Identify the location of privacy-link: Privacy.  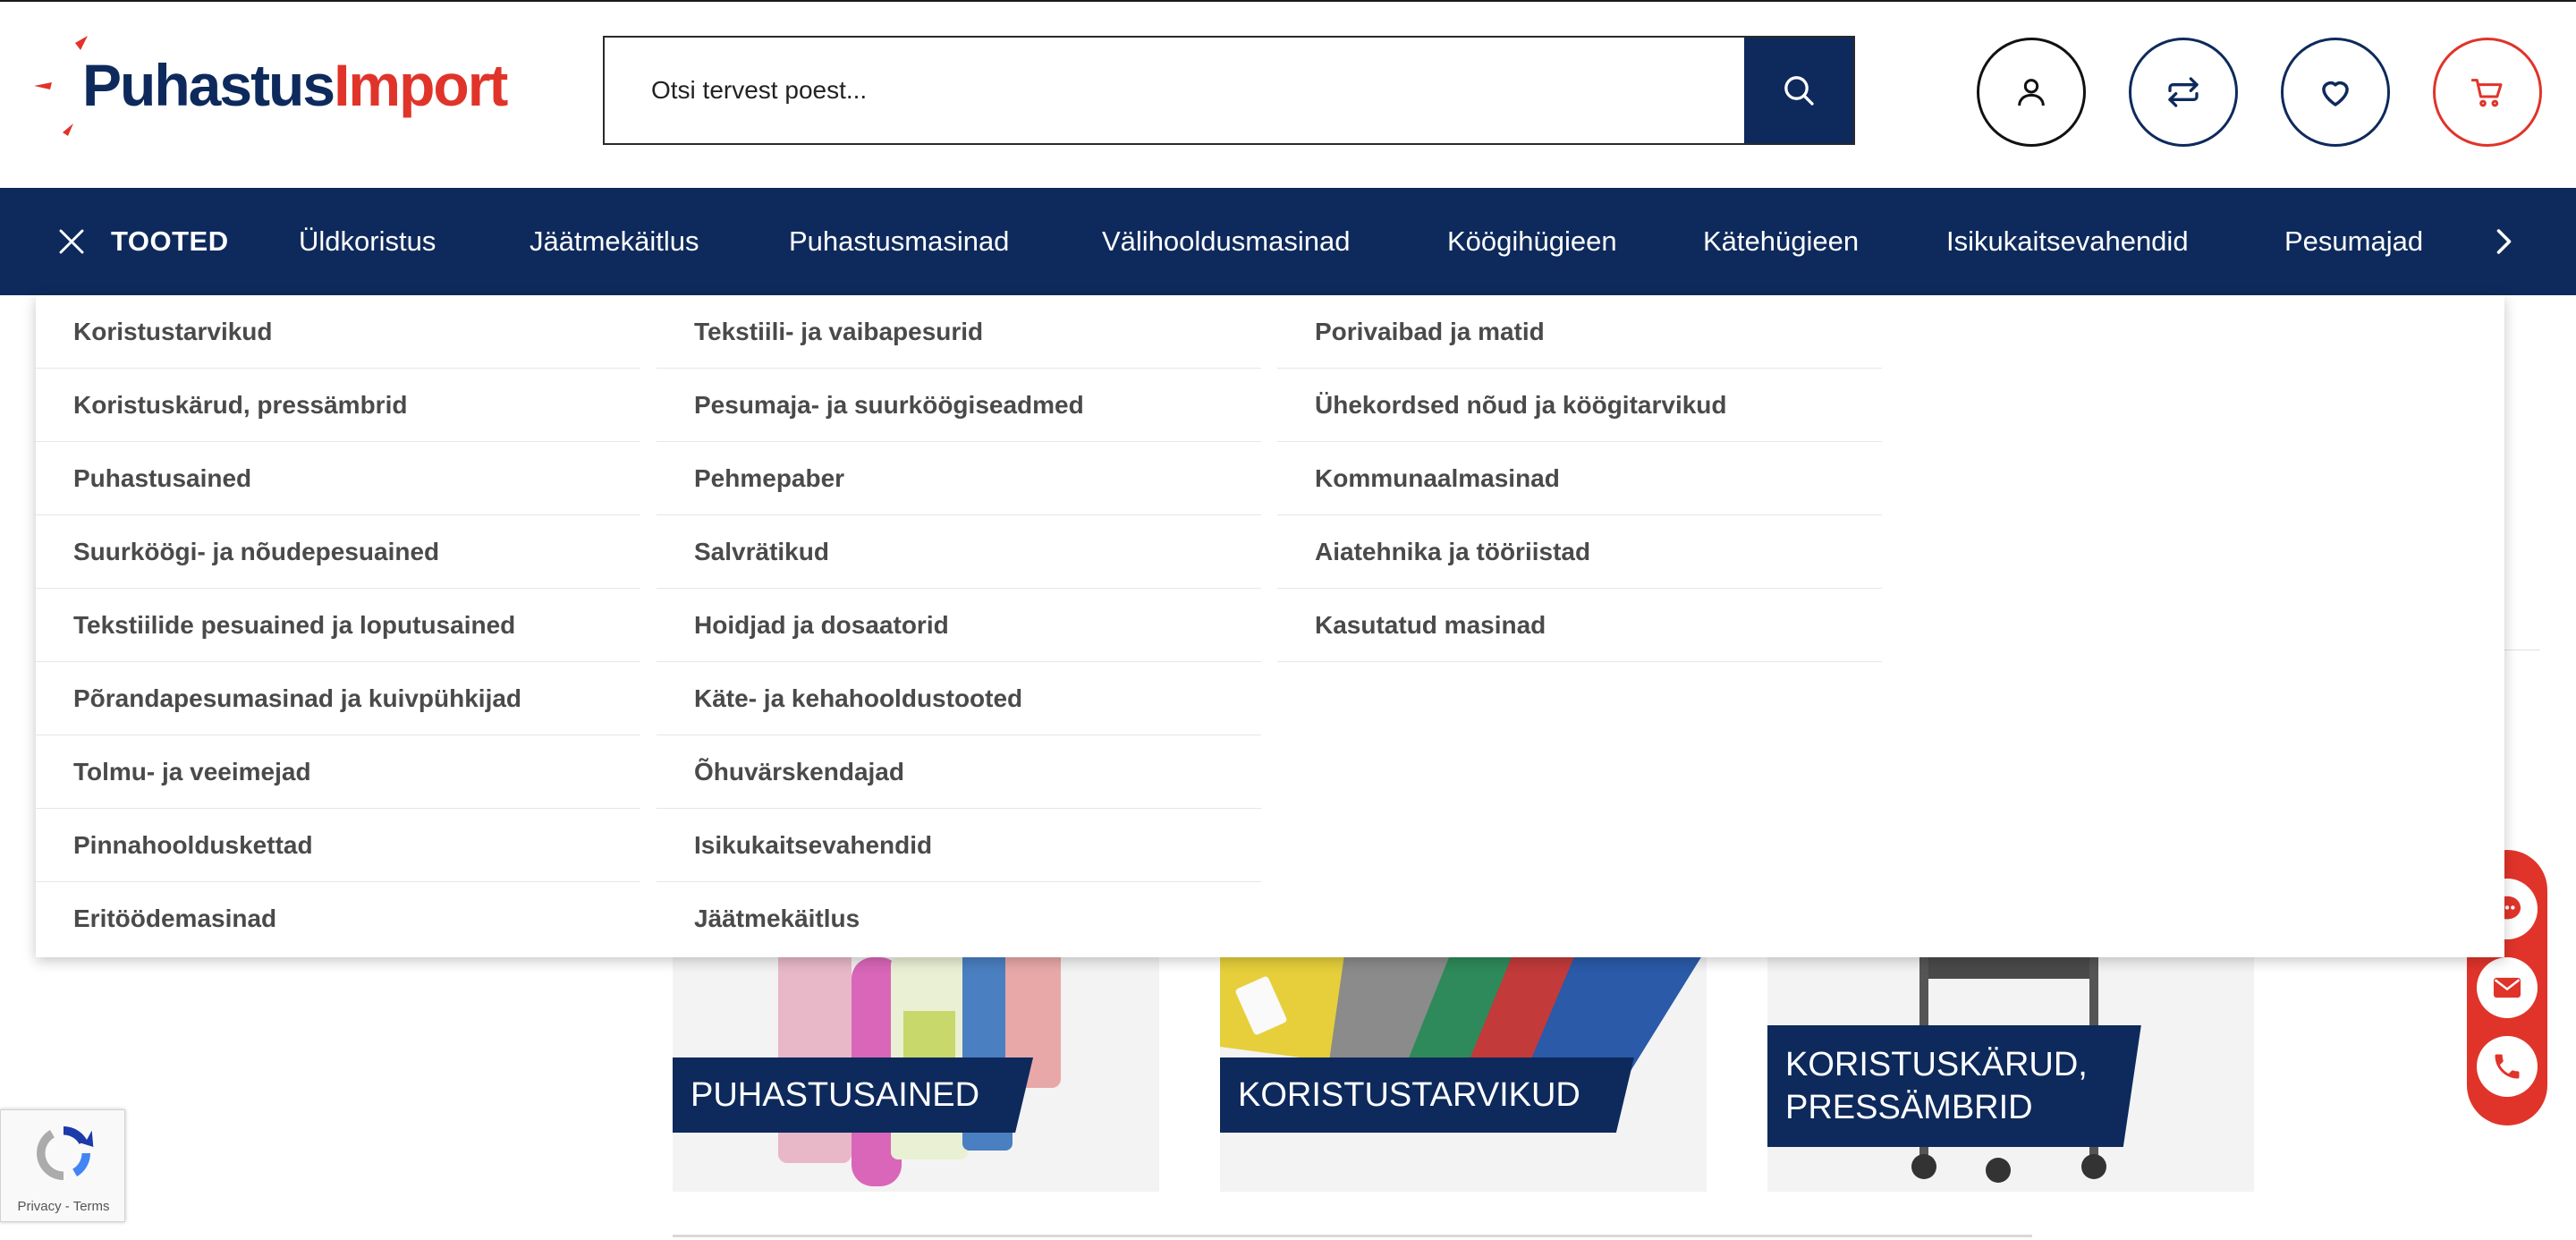
(39, 1206).